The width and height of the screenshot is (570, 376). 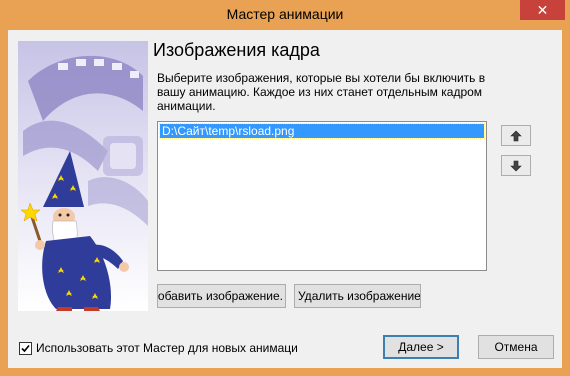 I want to click on add-image-button: обавить изображение., so click(x=221, y=296).